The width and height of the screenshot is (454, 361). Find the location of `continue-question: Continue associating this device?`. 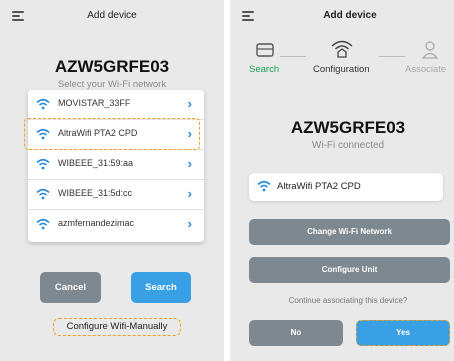

continue-question: Continue associating this device? is located at coordinates (348, 300).